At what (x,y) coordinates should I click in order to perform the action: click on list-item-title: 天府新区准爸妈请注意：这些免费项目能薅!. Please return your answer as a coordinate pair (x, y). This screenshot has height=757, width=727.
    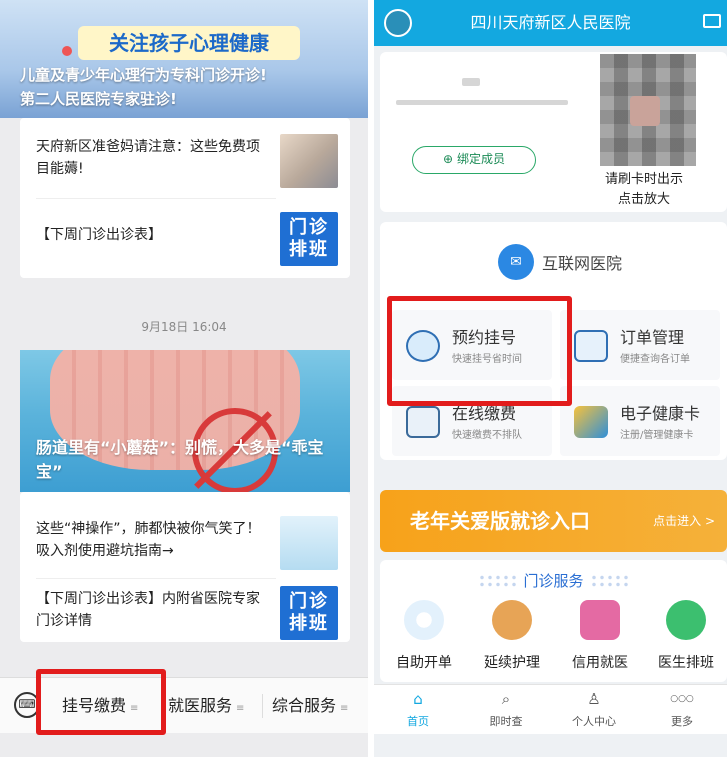
    Looking at the image, I should click on (148, 158).